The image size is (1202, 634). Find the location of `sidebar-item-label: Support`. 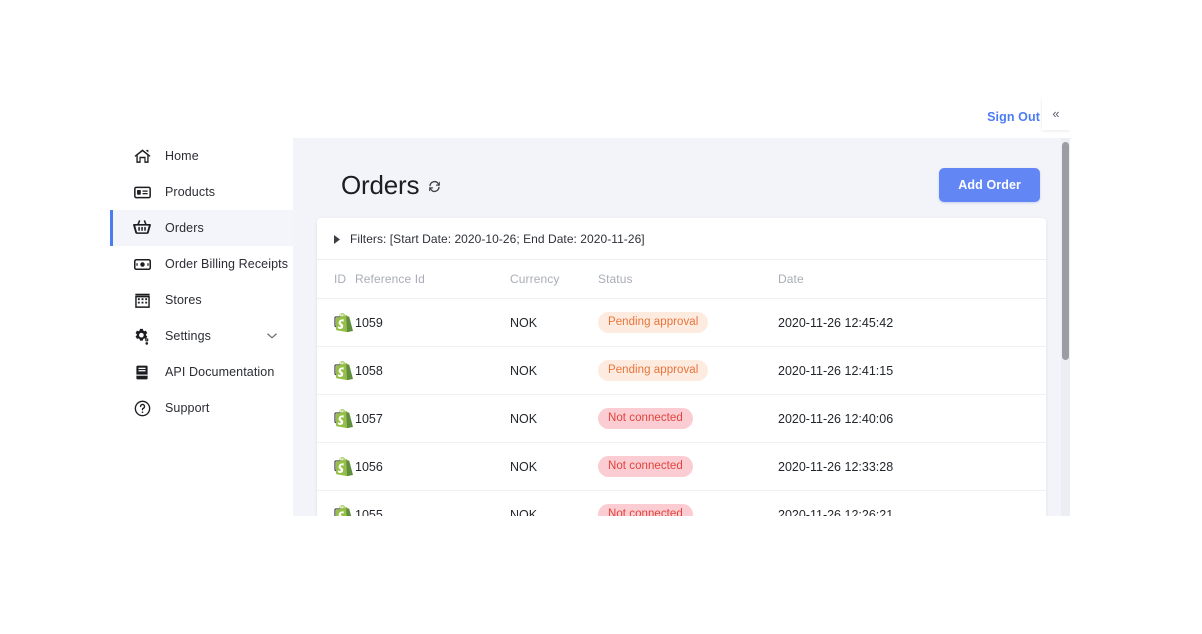

sidebar-item-label: Support is located at coordinates (187, 408).